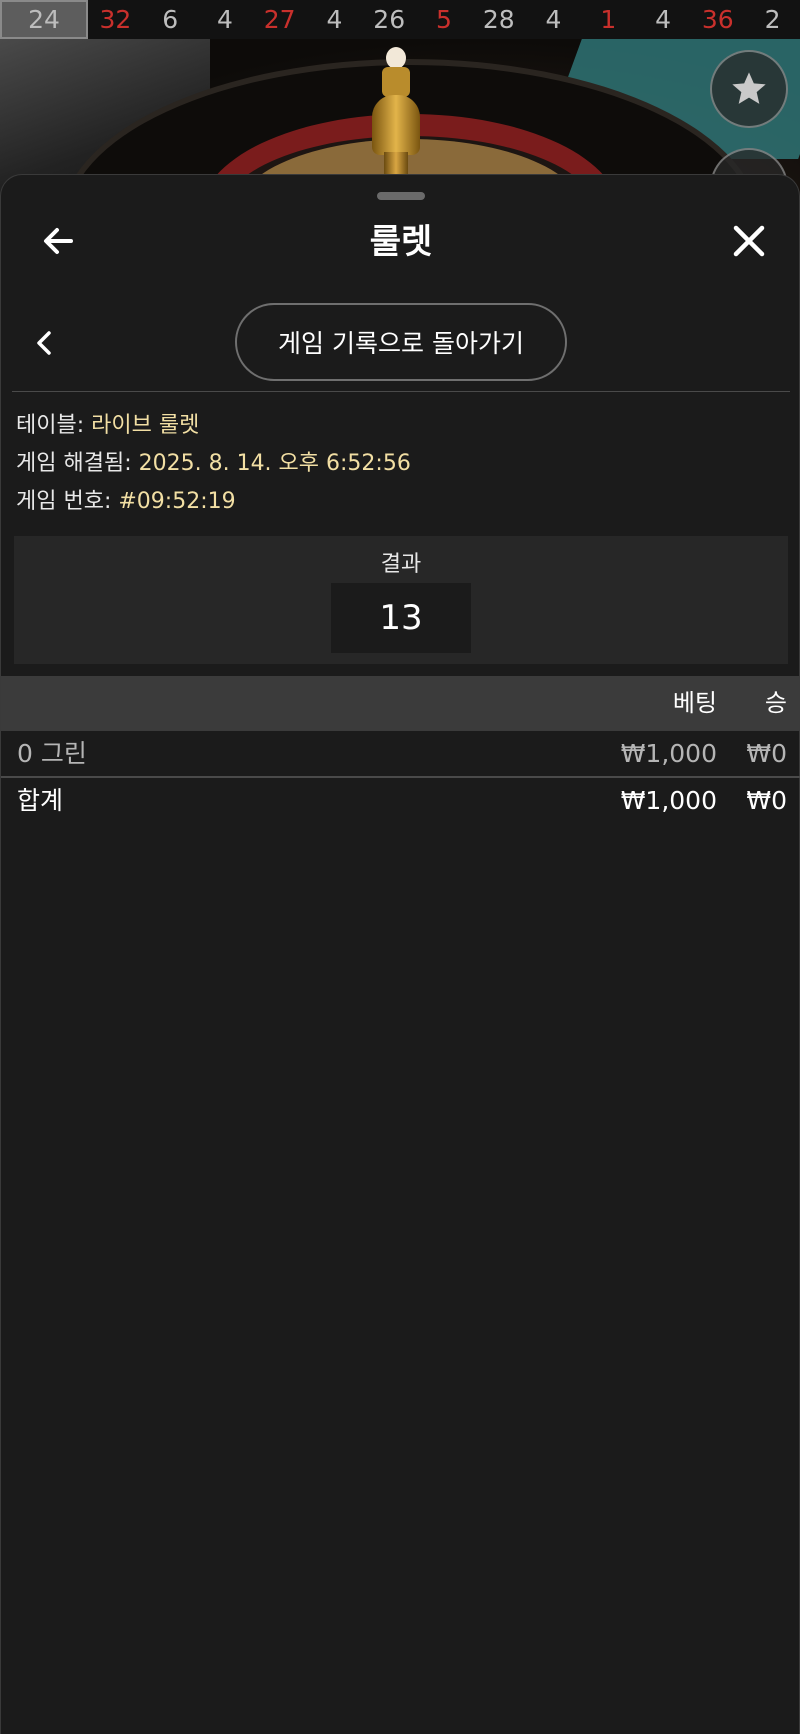 This screenshot has height=1734, width=800. What do you see at coordinates (401, 196) in the screenshot?
I see `sheet-drag-handle` at bounding box center [401, 196].